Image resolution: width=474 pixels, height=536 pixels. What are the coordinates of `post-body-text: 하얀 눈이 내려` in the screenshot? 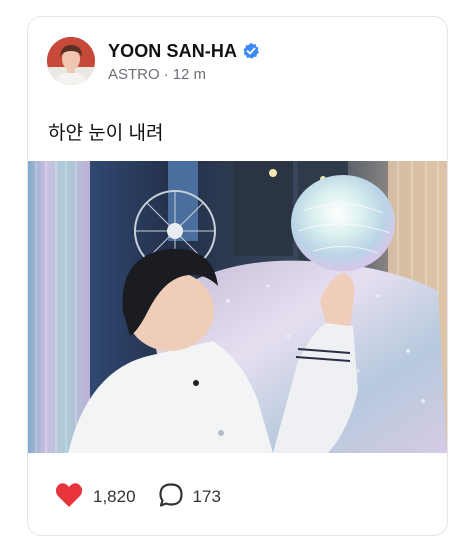 It's located at (106, 133).